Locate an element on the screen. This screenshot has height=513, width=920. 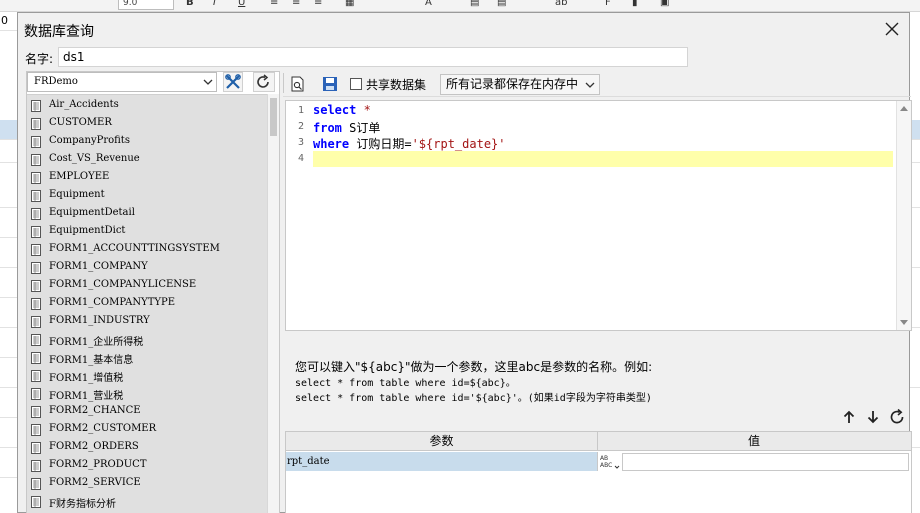
preview-button is located at coordinates (298, 84).